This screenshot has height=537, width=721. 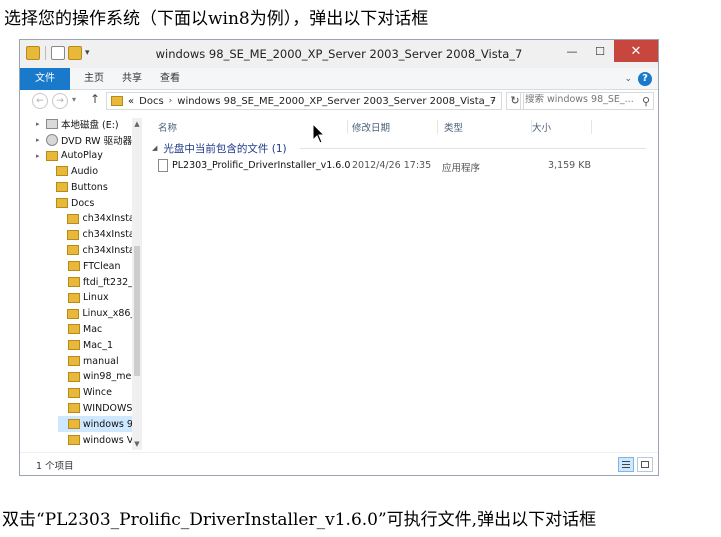 What do you see at coordinates (95, 440) in the screenshot?
I see `tree-item: windows V` at bounding box center [95, 440].